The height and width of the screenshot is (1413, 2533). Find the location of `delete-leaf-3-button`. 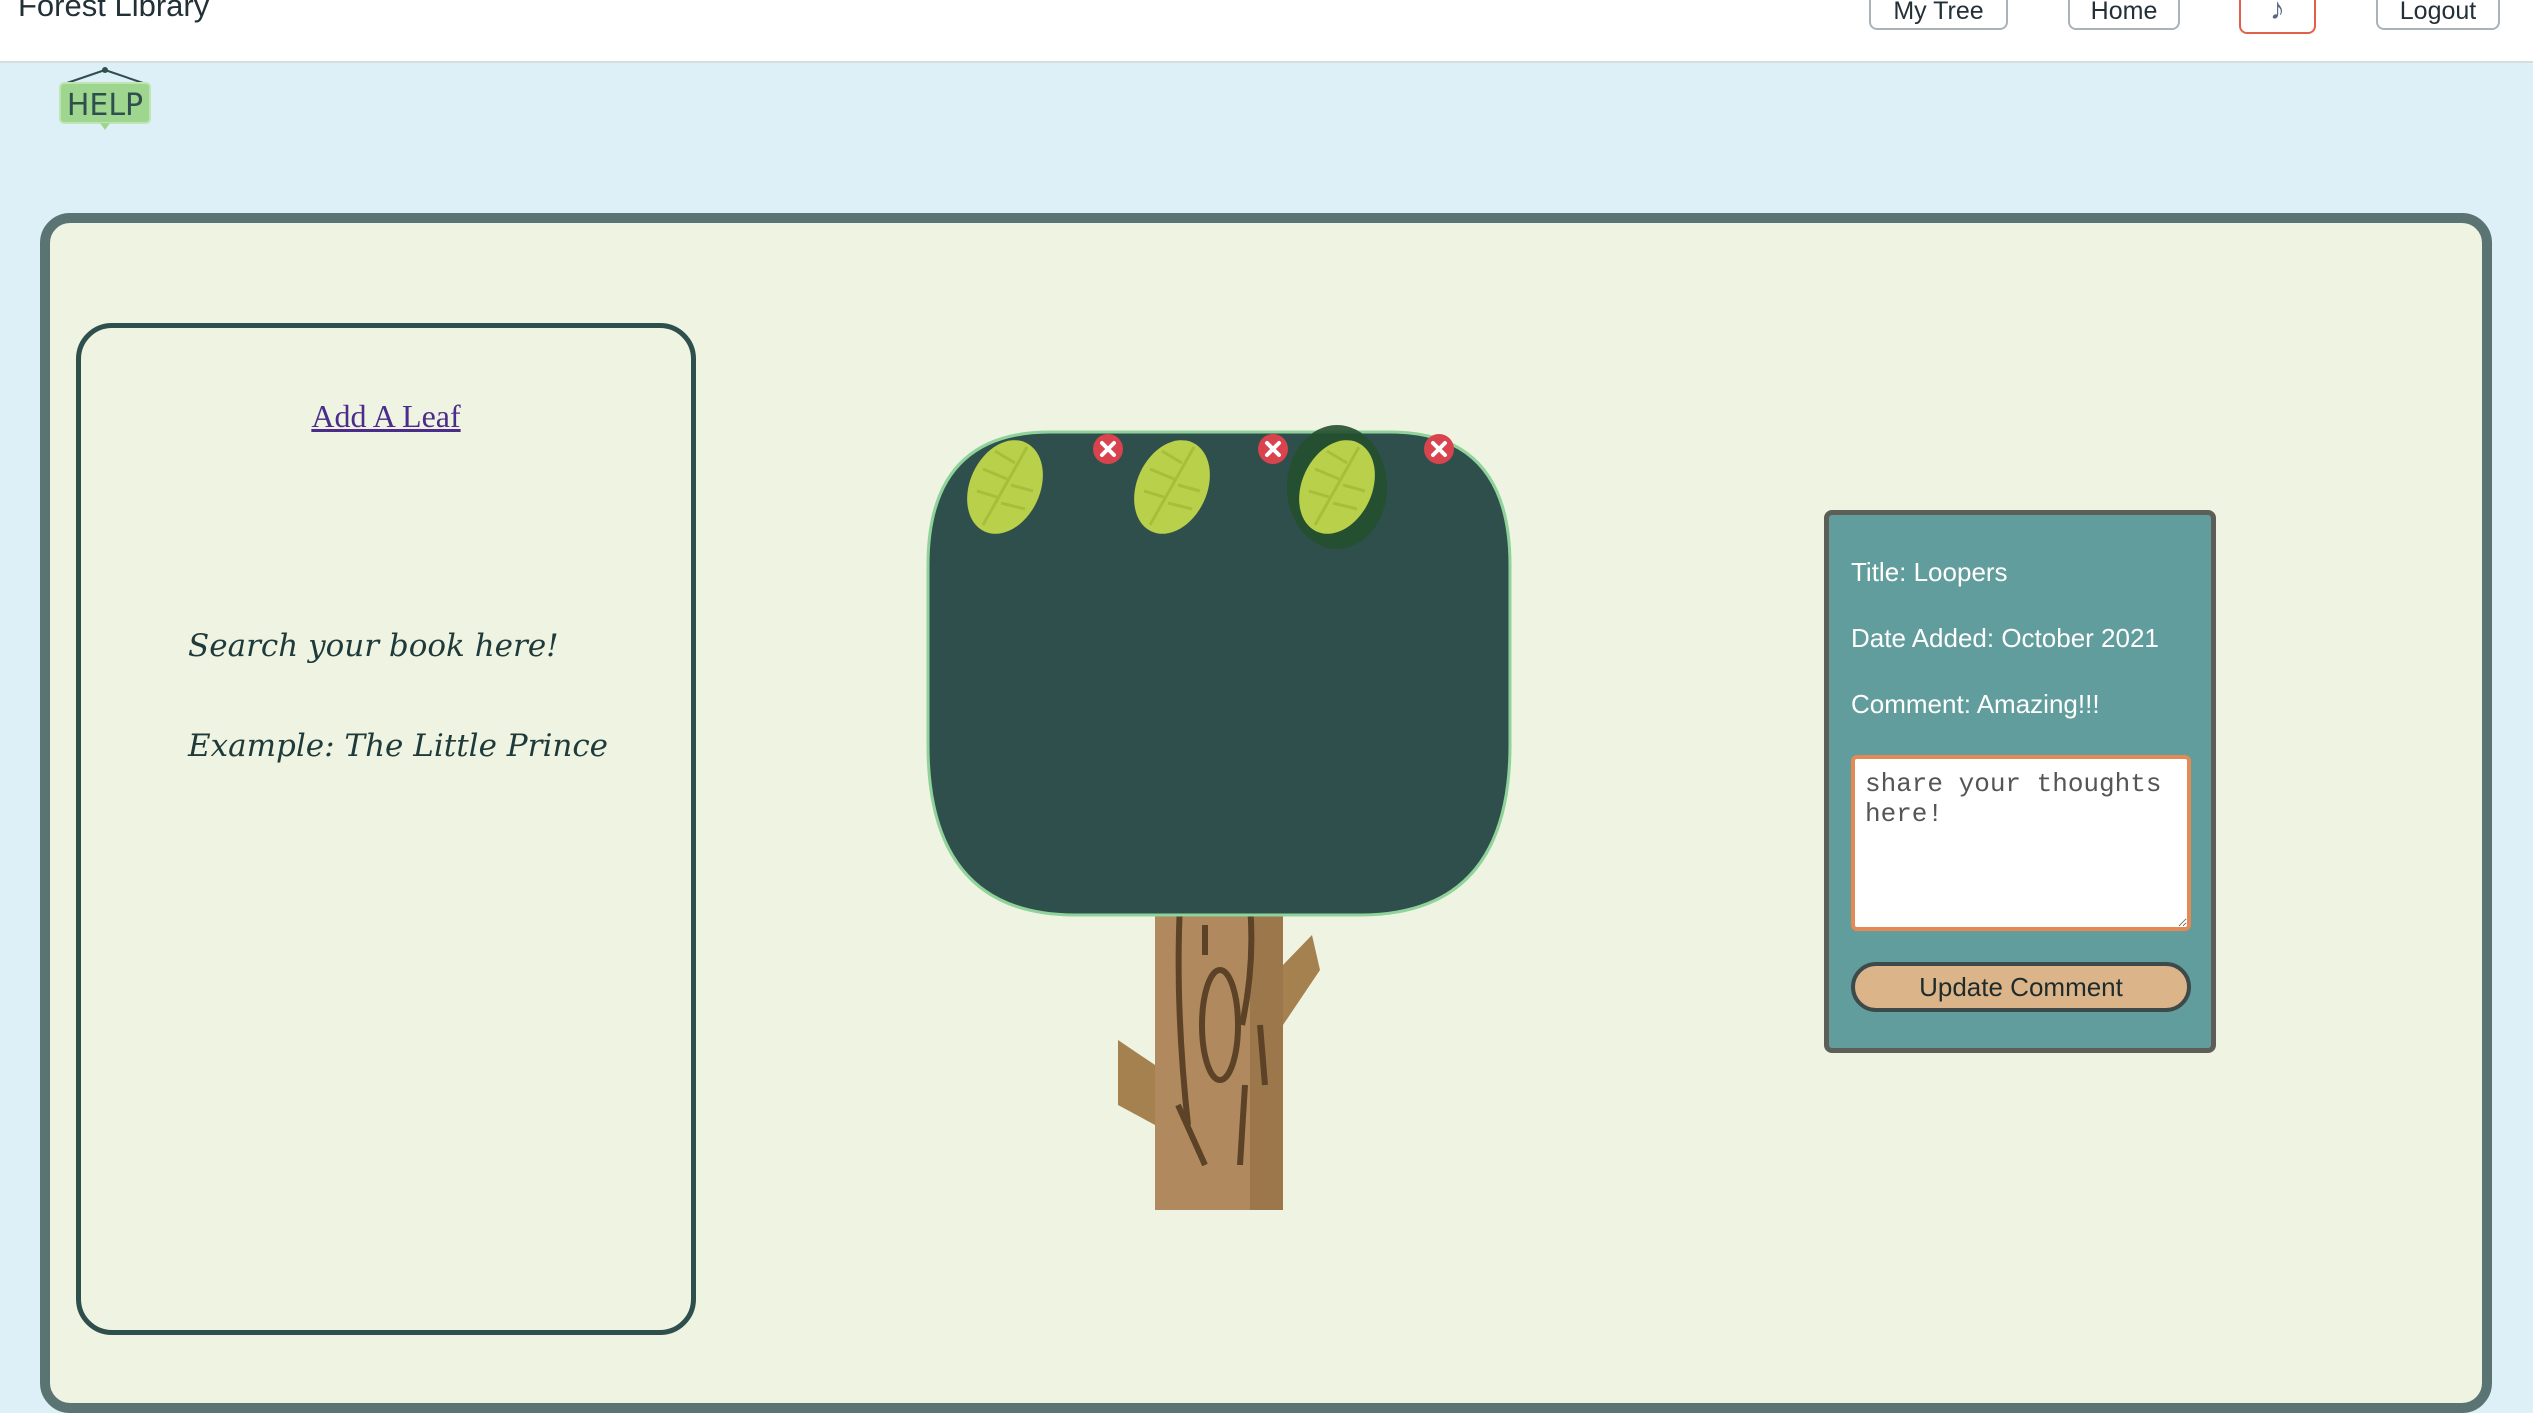

delete-leaf-3-button is located at coordinates (1439, 449).